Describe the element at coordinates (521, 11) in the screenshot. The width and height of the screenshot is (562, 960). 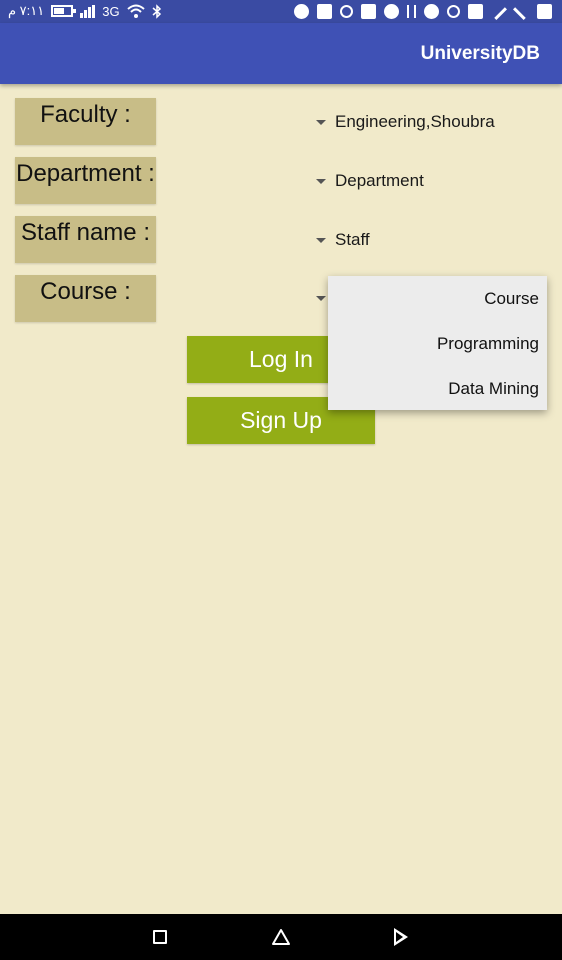
I see `wrench2-icon` at that location.